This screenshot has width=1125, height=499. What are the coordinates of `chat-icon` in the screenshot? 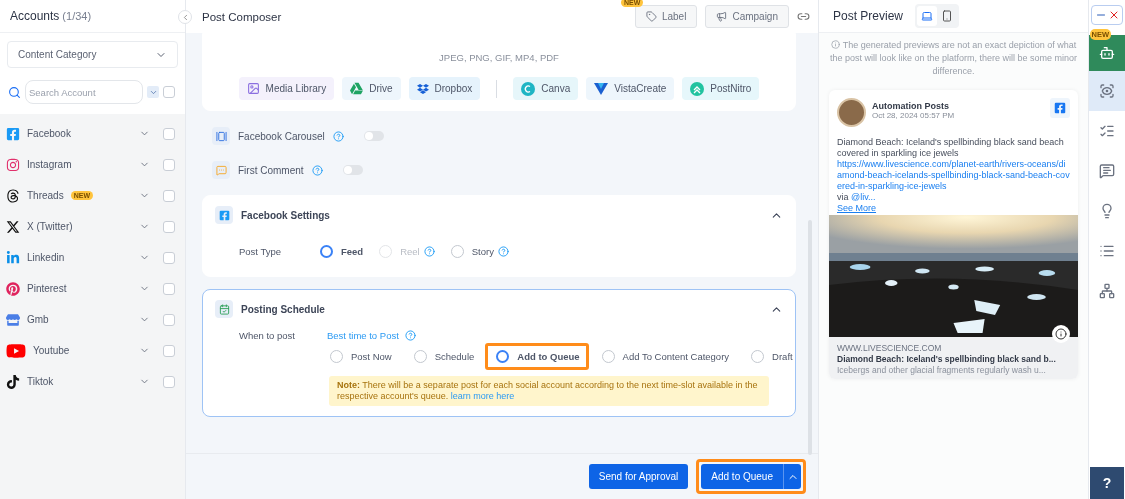 It's located at (1107, 171).